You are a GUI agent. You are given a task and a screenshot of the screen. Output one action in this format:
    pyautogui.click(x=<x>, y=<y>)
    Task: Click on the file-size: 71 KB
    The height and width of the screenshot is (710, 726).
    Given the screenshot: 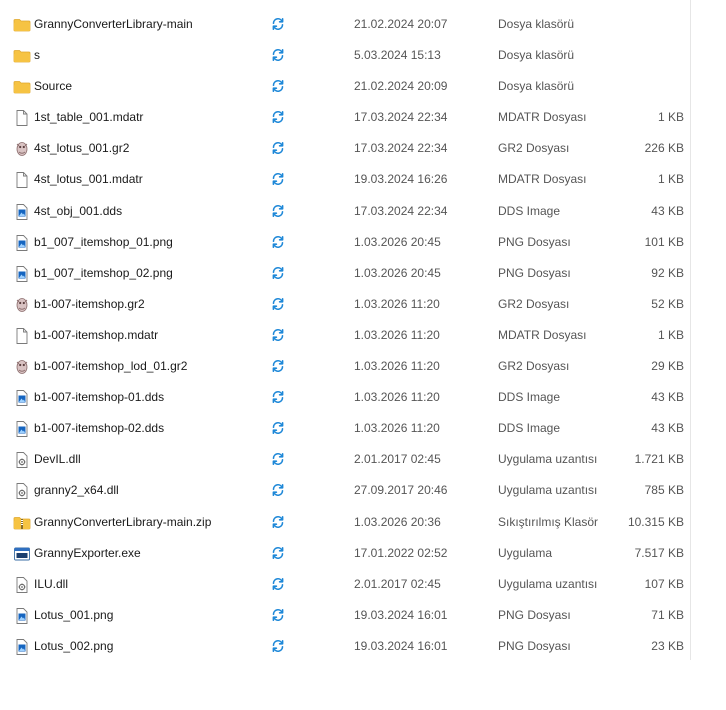 What is the action you would take?
    pyautogui.click(x=667, y=614)
    